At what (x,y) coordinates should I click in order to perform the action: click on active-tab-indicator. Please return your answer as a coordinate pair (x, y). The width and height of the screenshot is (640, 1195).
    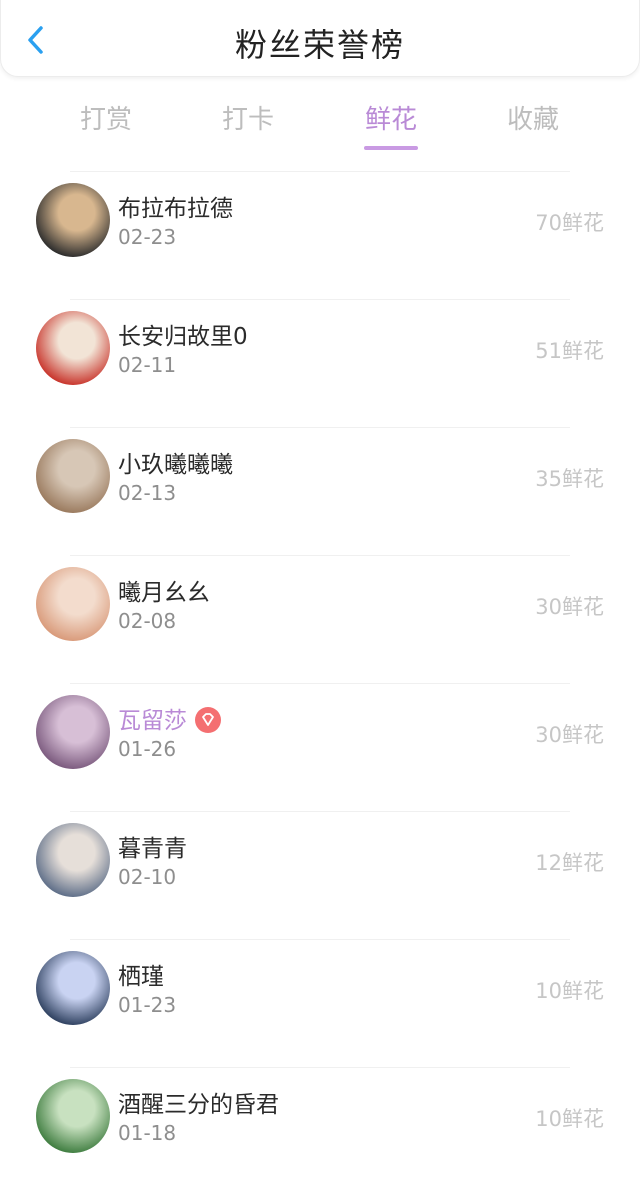
    Looking at the image, I should click on (390, 148).